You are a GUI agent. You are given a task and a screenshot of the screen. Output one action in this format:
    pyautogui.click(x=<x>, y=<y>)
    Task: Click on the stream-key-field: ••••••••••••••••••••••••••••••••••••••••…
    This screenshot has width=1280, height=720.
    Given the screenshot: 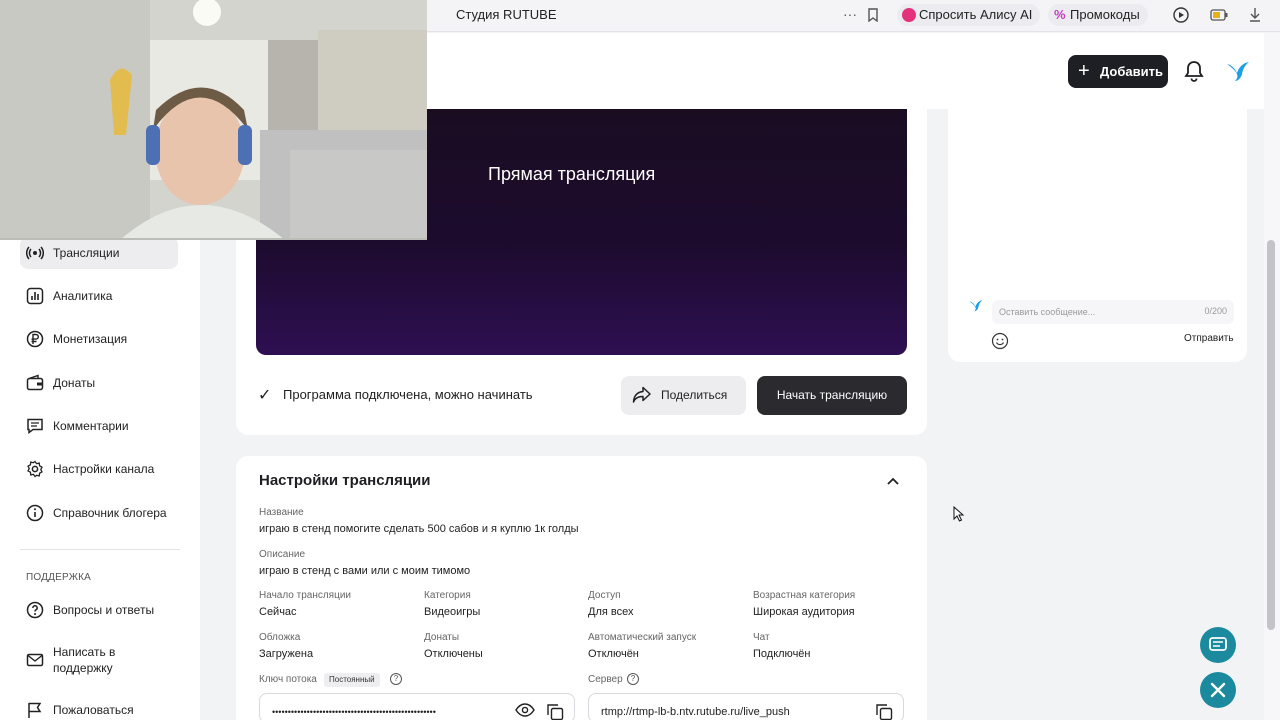 What is the action you would take?
    pyautogui.click(x=417, y=706)
    